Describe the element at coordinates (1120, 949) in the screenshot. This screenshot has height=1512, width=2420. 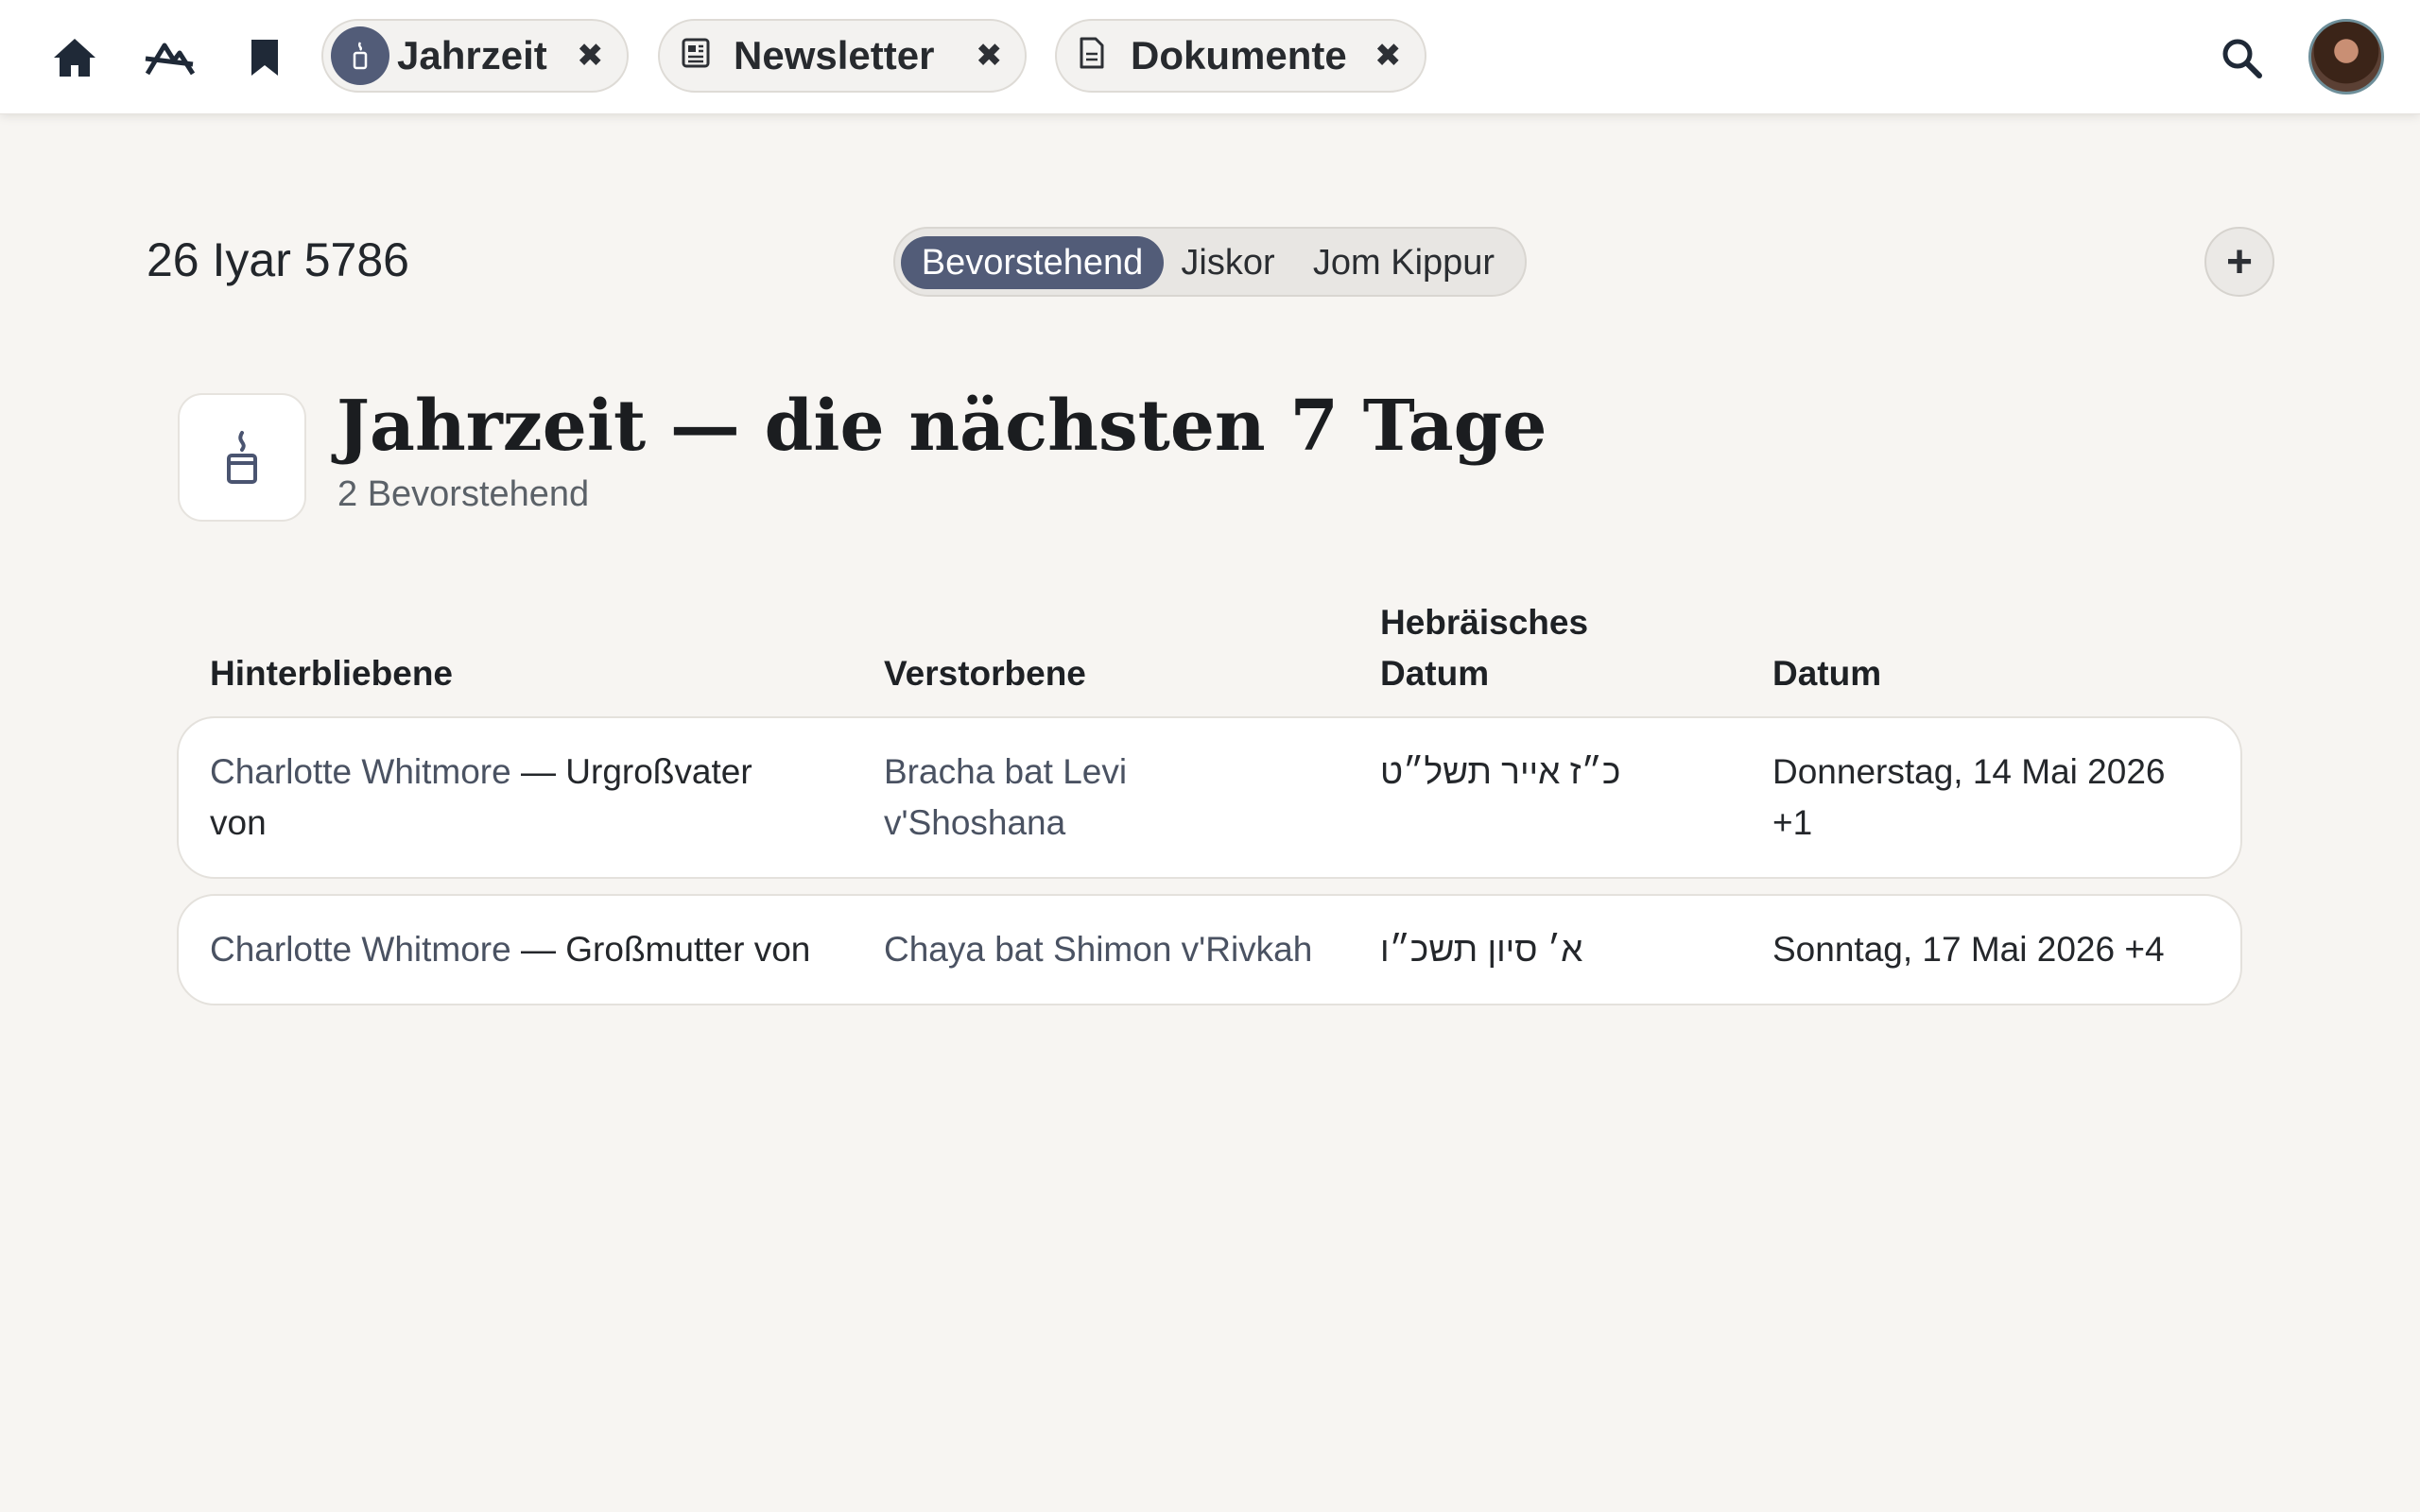
I see `deceased-cell: Chaya bat Shimon v'Rivkah` at that location.